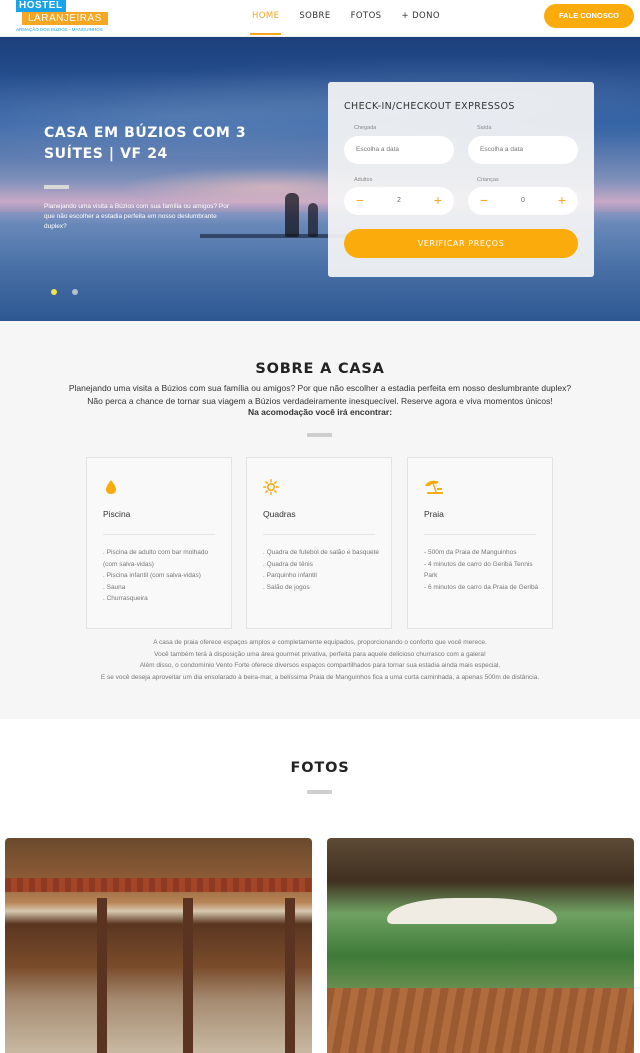 The height and width of the screenshot is (1053, 640). I want to click on nav-sobre: SOBRE, so click(314, 18).